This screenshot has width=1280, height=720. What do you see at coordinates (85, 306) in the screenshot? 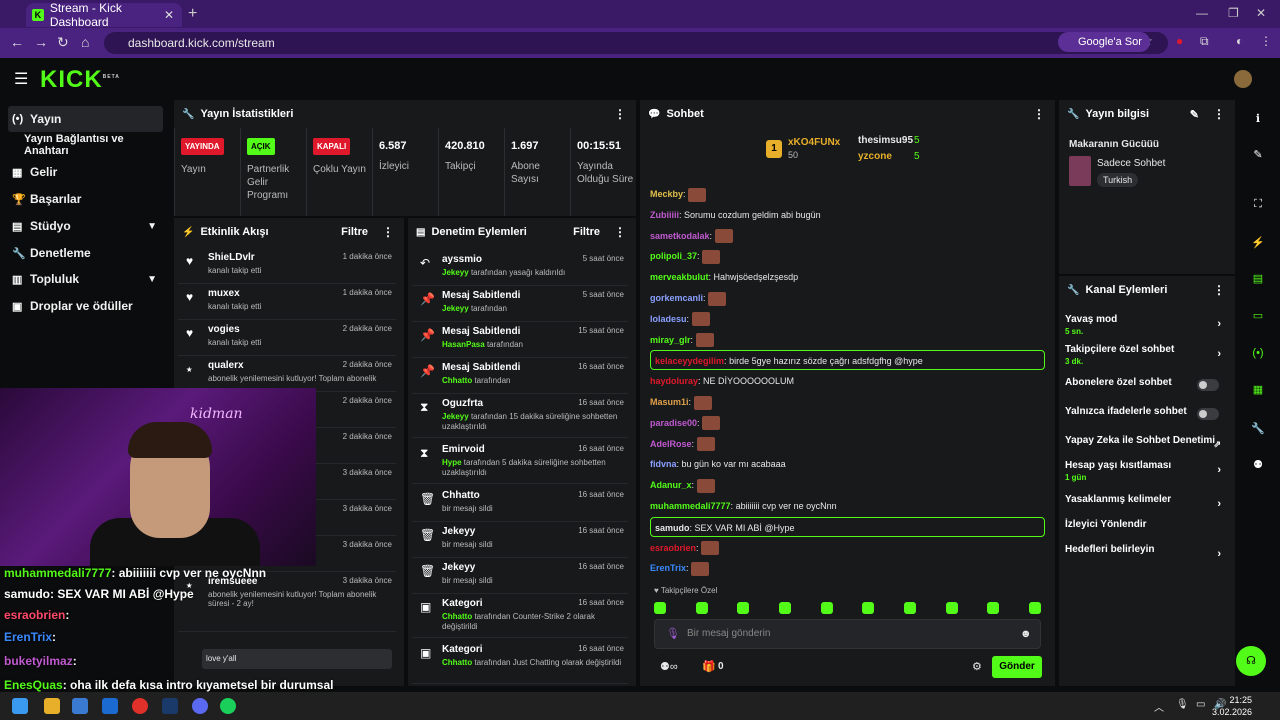
I see `sidebar-item-drops: ▣ Droplar ve ödüller` at bounding box center [85, 306].